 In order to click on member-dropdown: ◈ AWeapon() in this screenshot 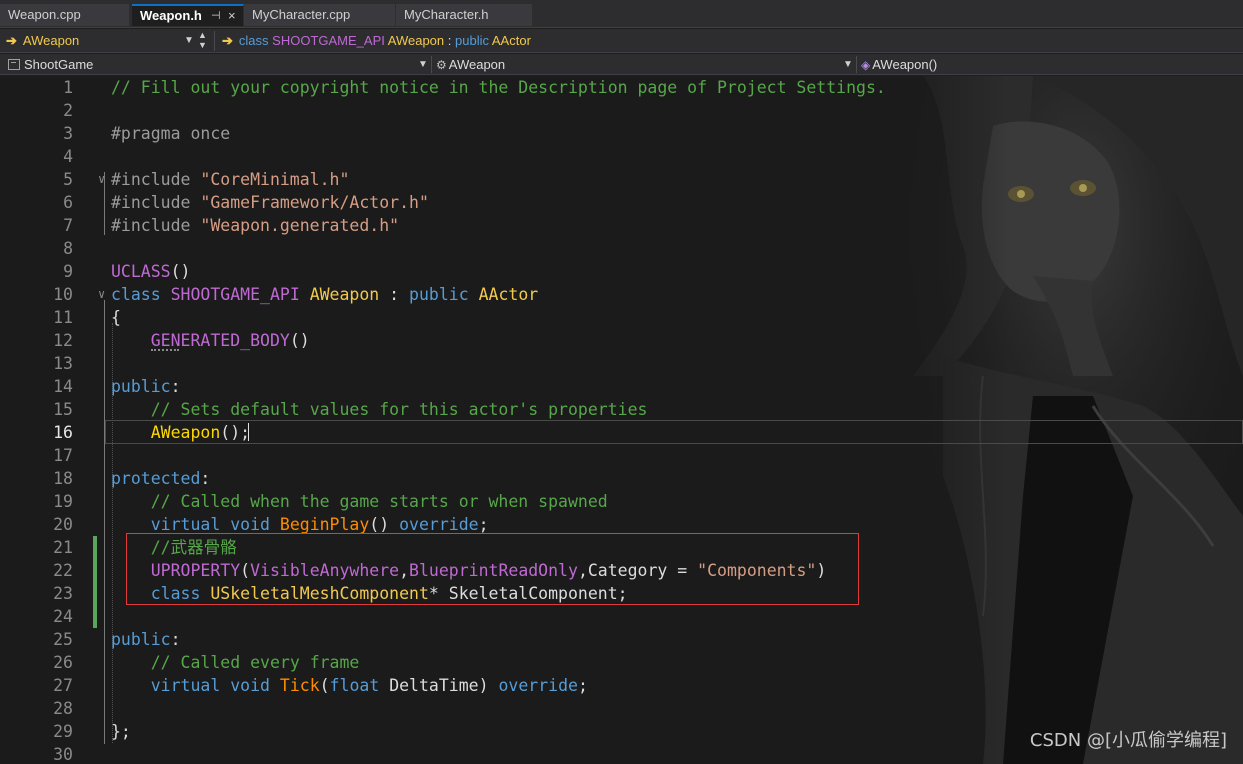, I will do `click(1050, 64)`.